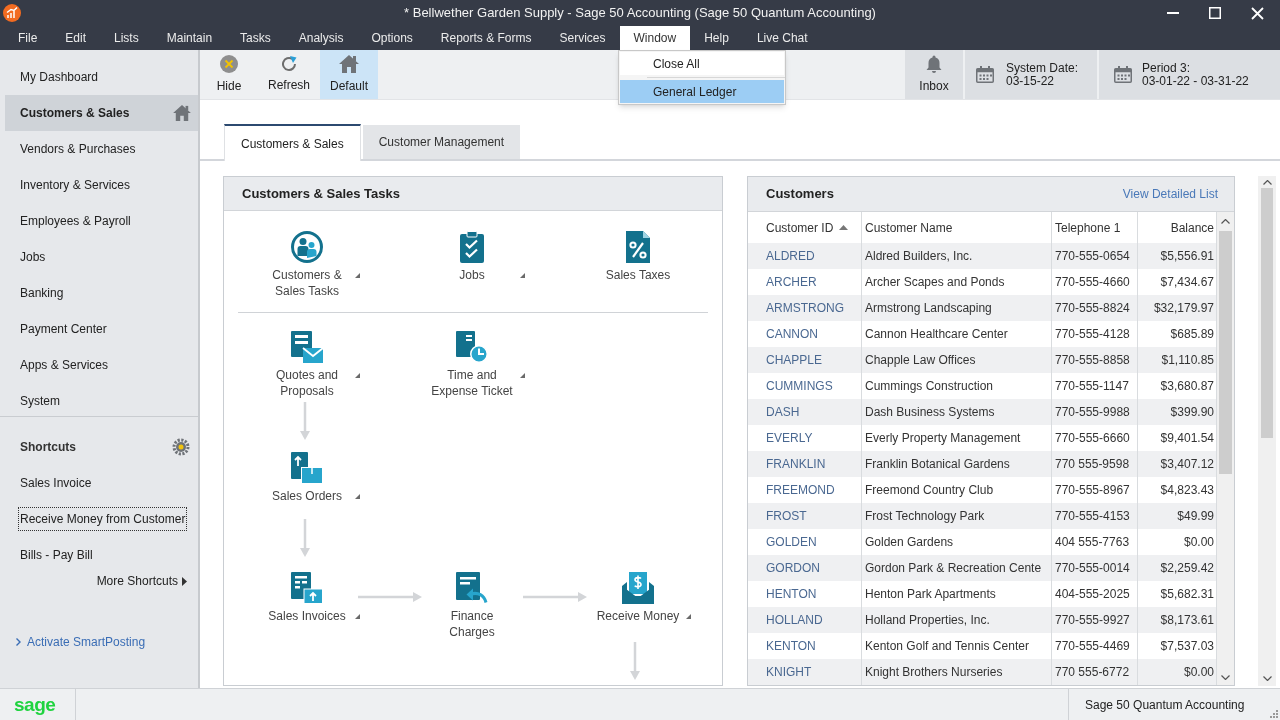  Describe the element at coordinates (800, 194) in the screenshot. I see `panel-title: Customers` at that location.